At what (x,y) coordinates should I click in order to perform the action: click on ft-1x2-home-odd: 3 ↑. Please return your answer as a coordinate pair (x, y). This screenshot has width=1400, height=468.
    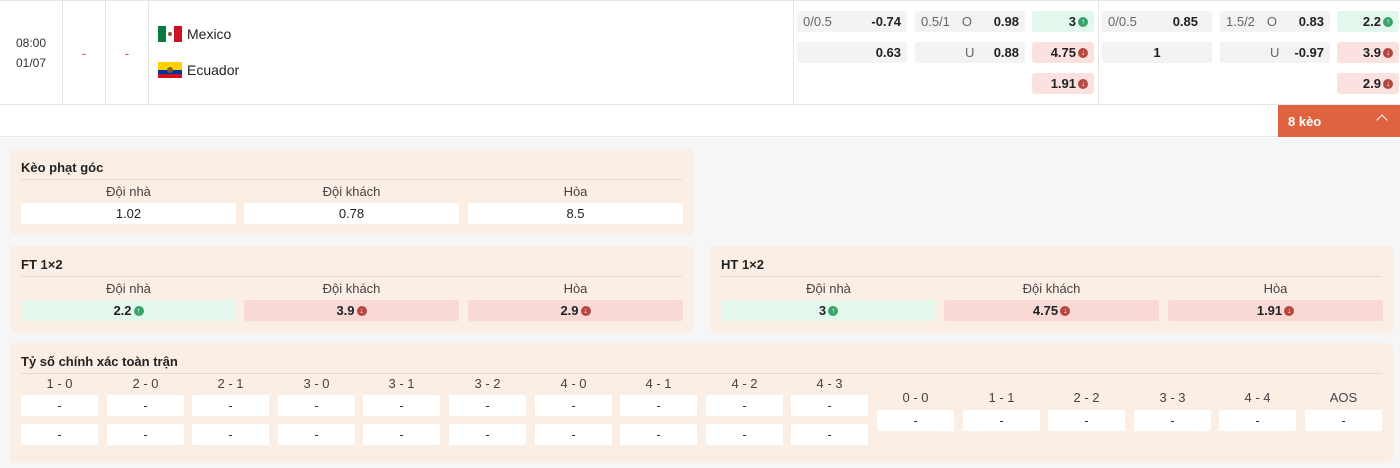
    Looking at the image, I should click on (1063, 21).